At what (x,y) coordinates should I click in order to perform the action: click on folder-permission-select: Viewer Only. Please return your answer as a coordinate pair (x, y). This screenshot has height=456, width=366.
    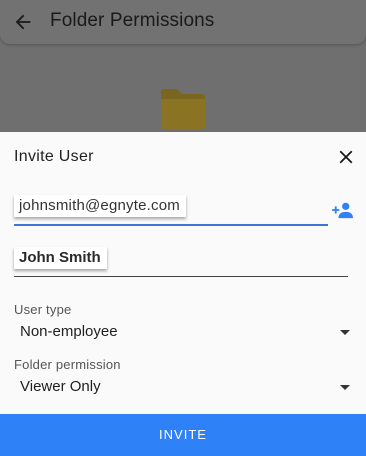
    Looking at the image, I should click on (184, 387).